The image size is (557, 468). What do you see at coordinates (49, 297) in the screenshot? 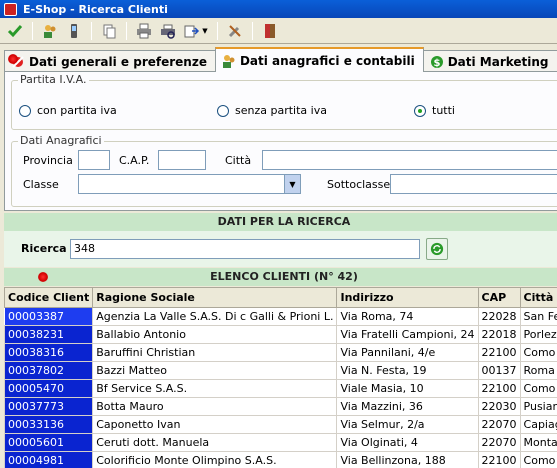
I see `column-header: Codice Client` at bounding box center [49, 297].